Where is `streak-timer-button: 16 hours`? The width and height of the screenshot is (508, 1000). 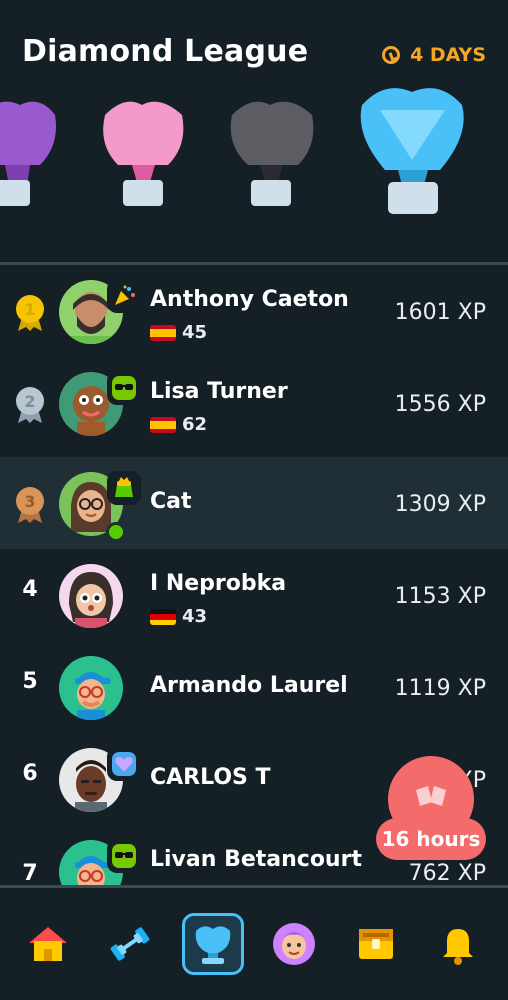 streak-timer-button: 16 hours is located at coordinates (431, 811).